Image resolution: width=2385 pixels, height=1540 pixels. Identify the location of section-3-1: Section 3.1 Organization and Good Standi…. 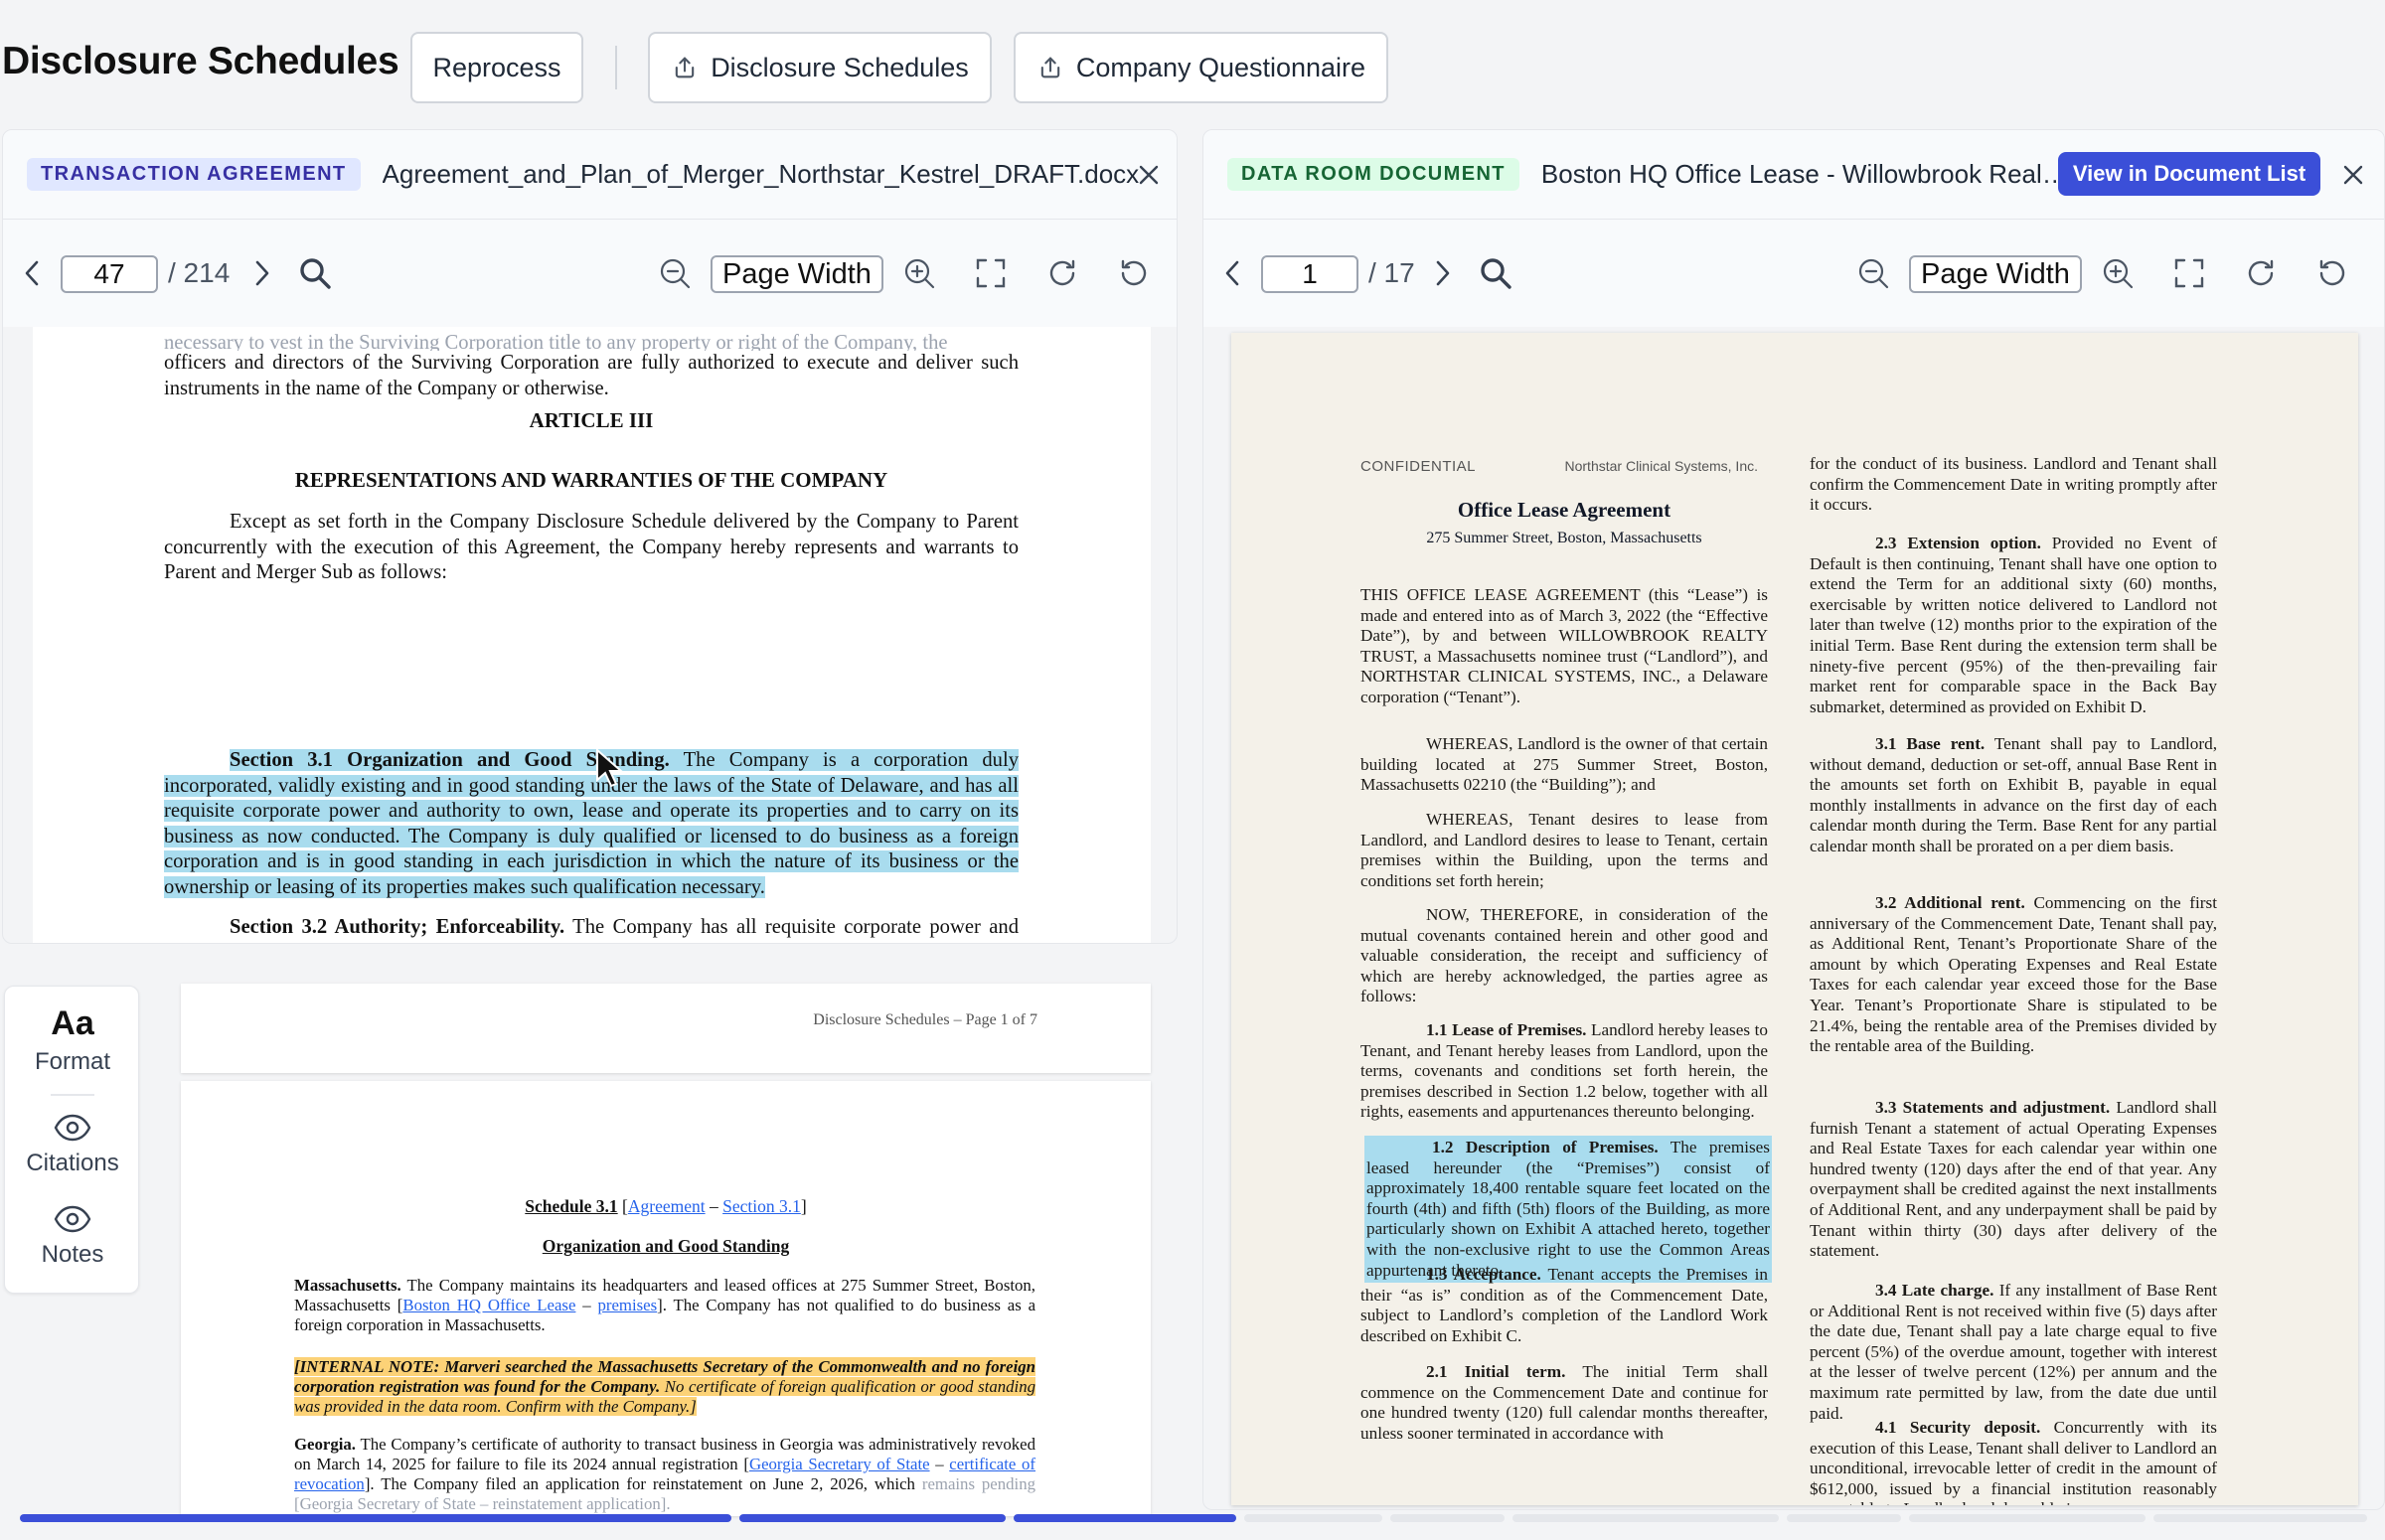
(591, 824).